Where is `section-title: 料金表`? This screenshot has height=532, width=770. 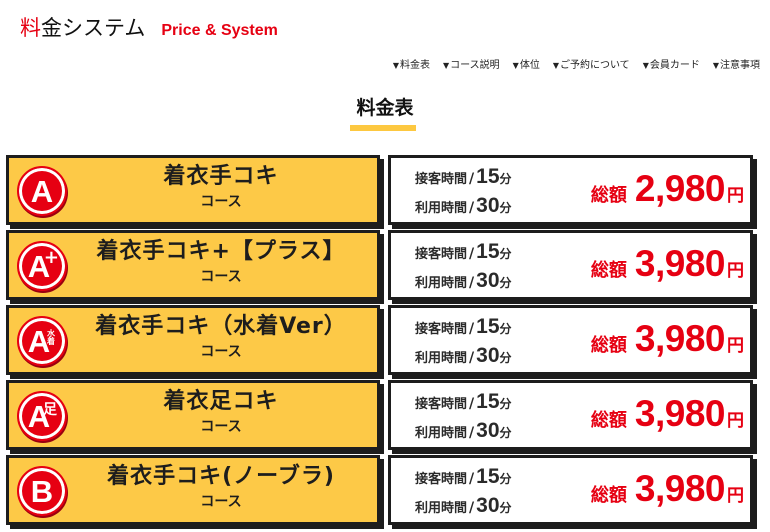
section-title: 料金表 is located at coordinates (385, 108).